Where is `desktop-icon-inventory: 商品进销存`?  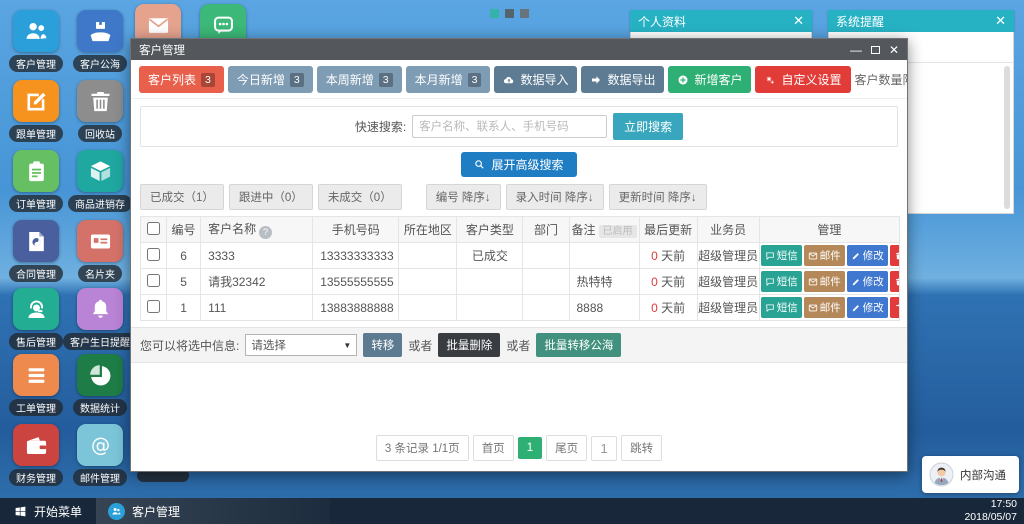 desktop-icon-inventory: 商品进销存 is located at coordinates (100, 181).